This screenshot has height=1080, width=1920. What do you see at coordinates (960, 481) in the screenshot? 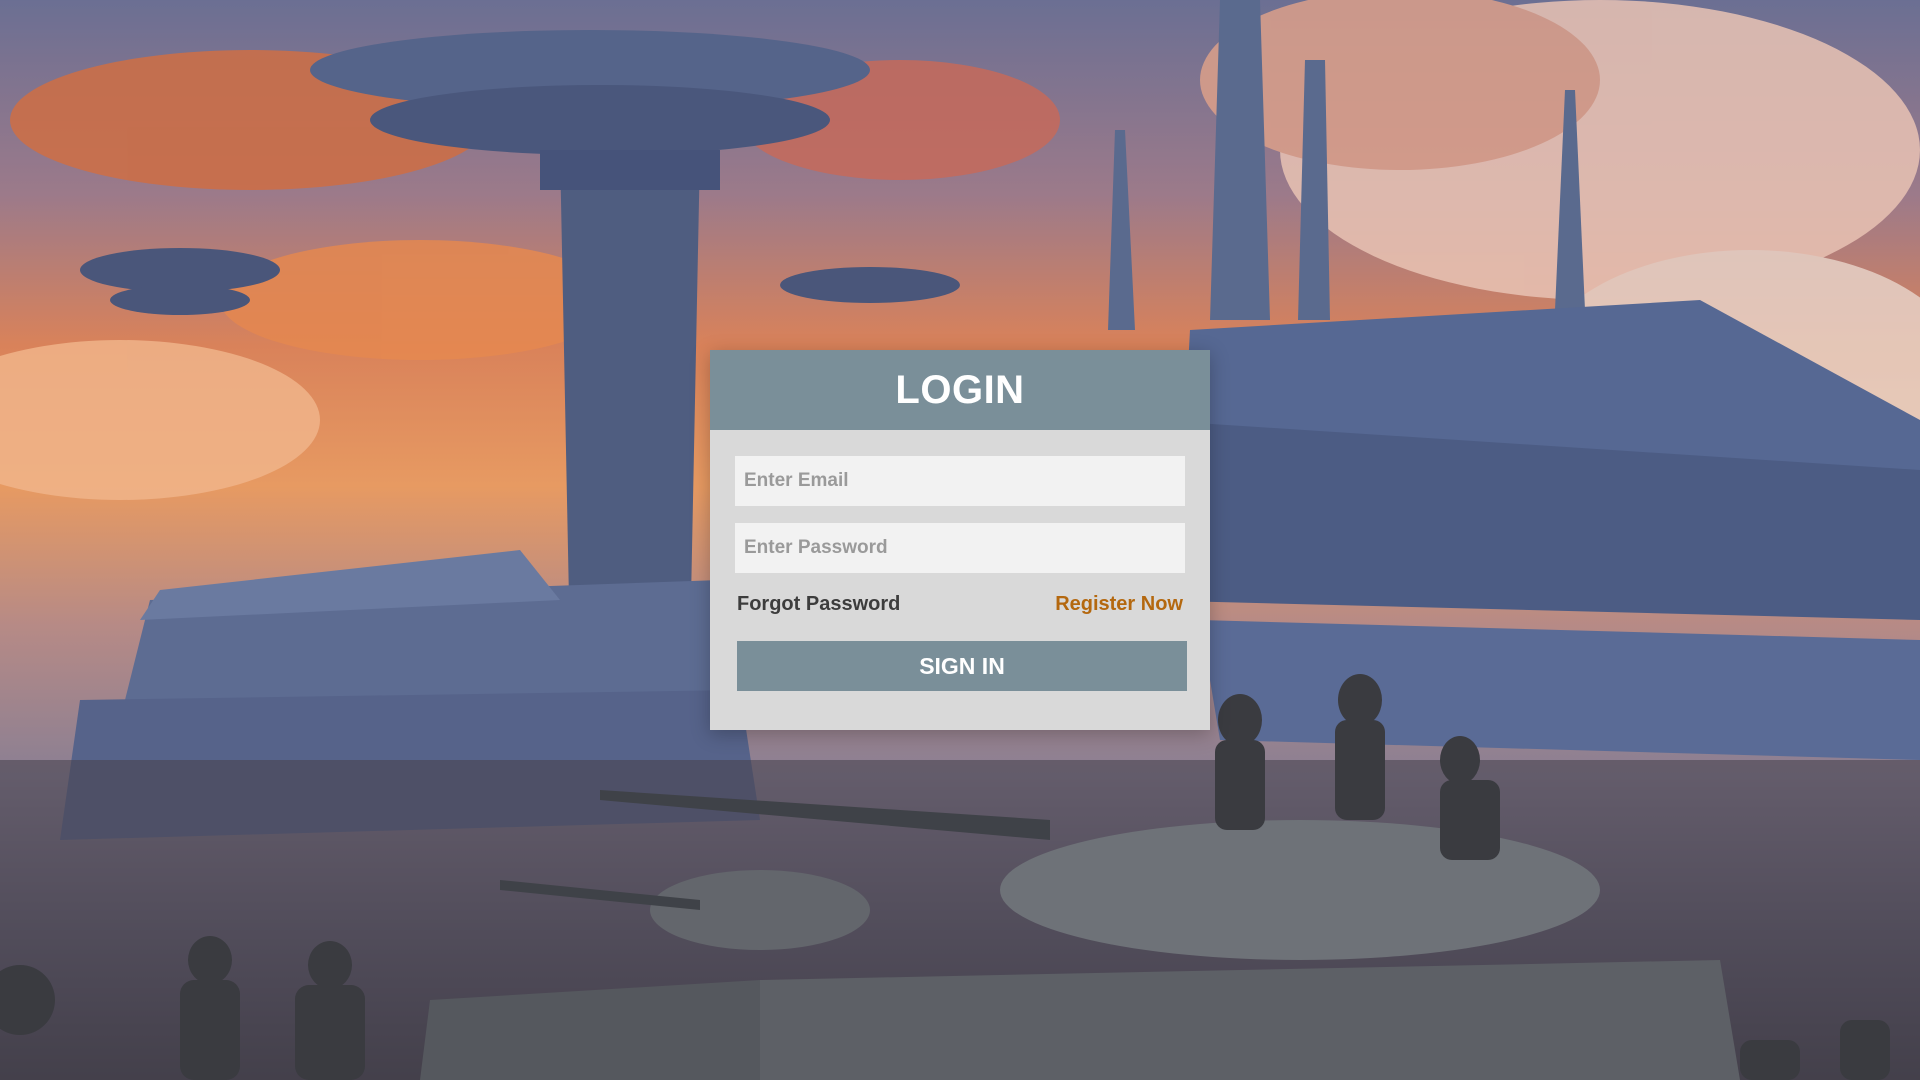
I see `email-input` at bounding box center [960, 481].